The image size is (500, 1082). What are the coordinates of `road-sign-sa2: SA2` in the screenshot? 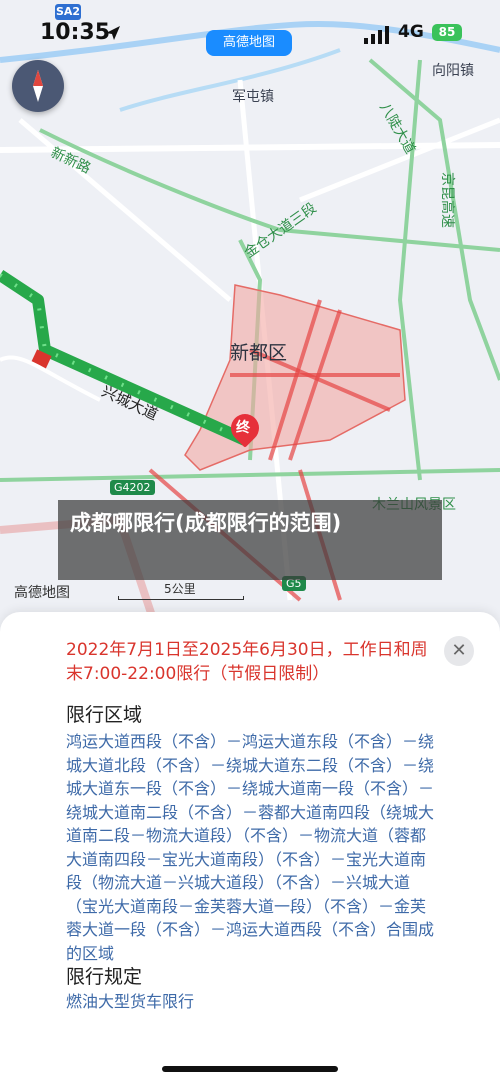 It's located at (68, 12).